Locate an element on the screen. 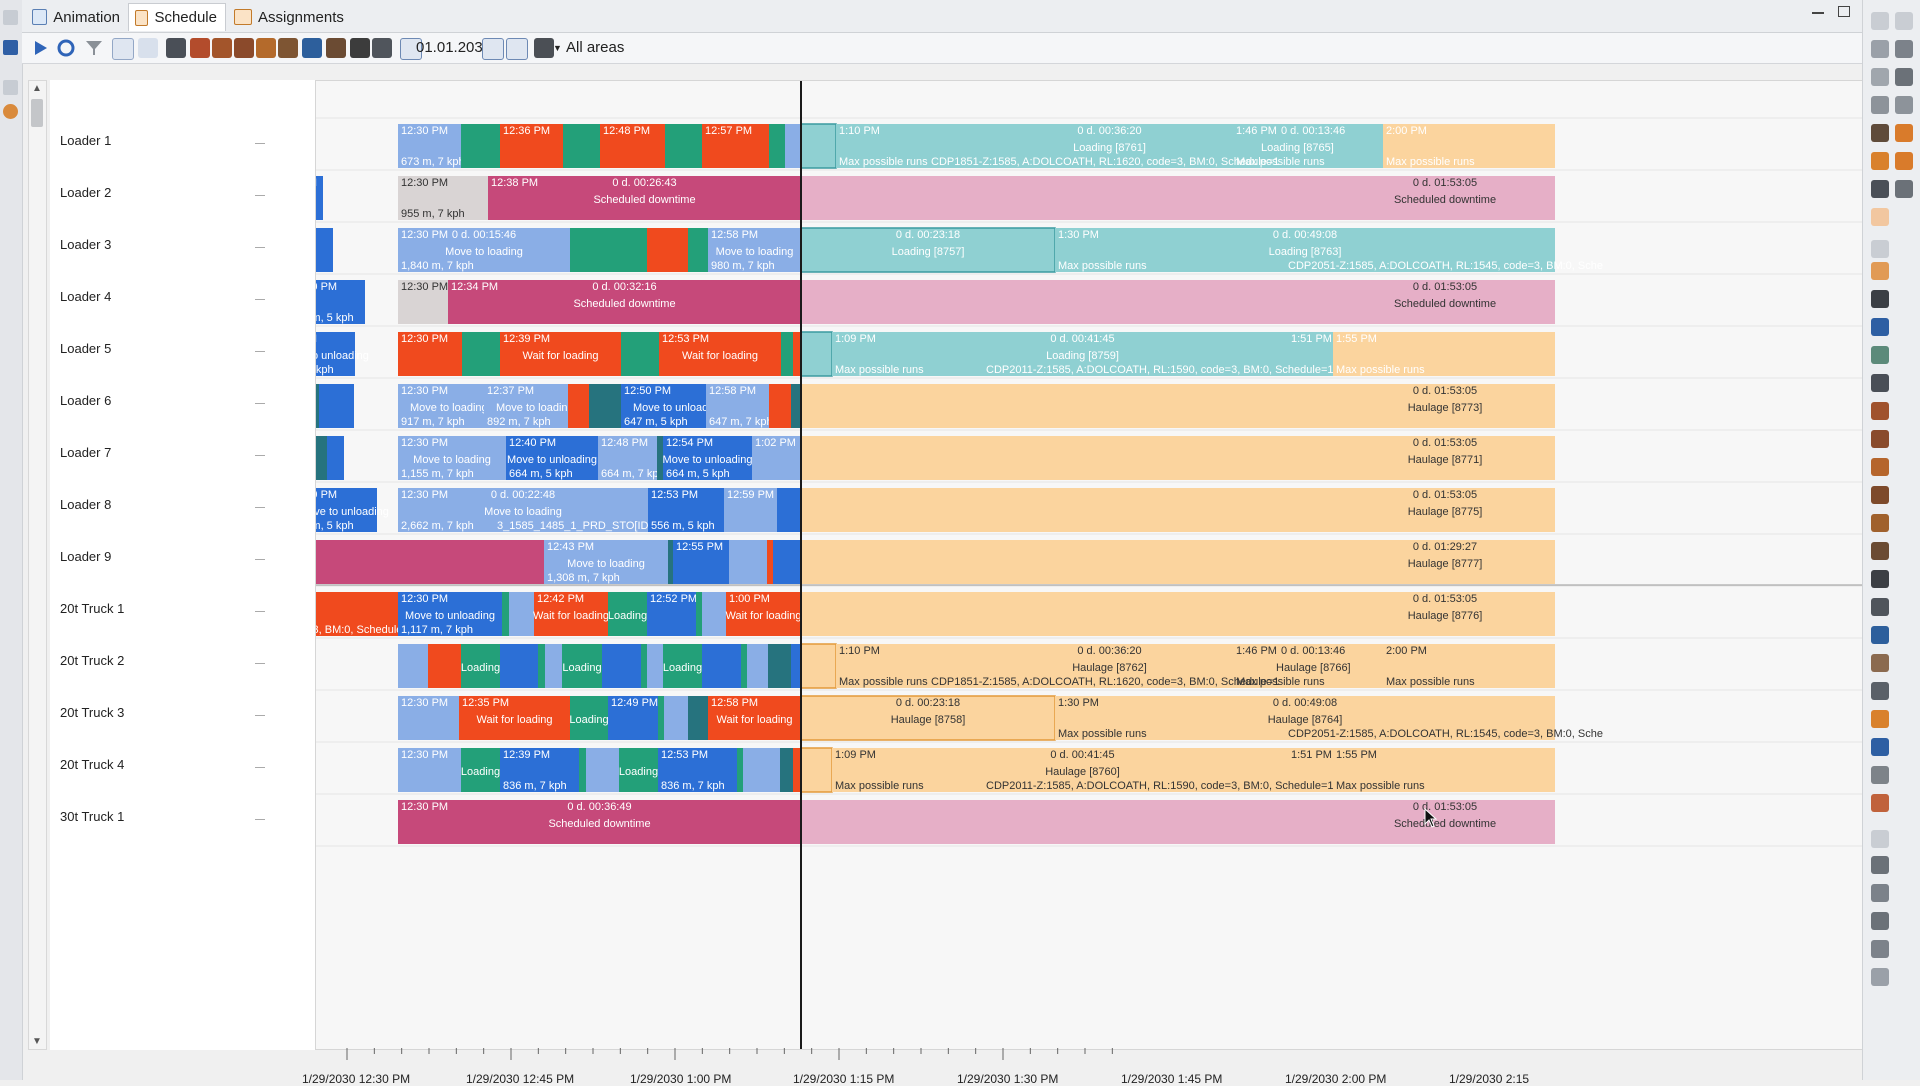 The height and width of the screenshot is (1086, 1920). area-selector: All areas is located at coordinates (595, 47).